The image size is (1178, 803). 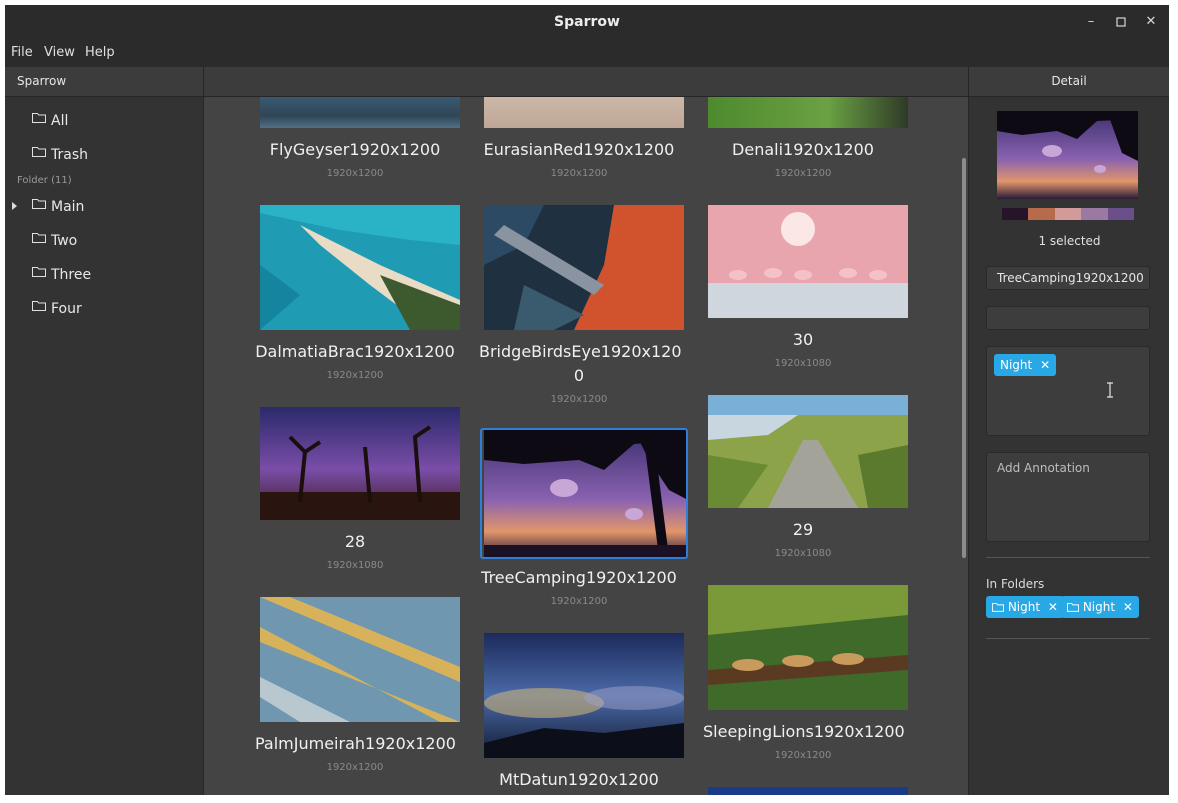 What do you see at coordinates (1068, 318) in the screenshot?
I see `secondary-field` at bounding box center [1068, 318].